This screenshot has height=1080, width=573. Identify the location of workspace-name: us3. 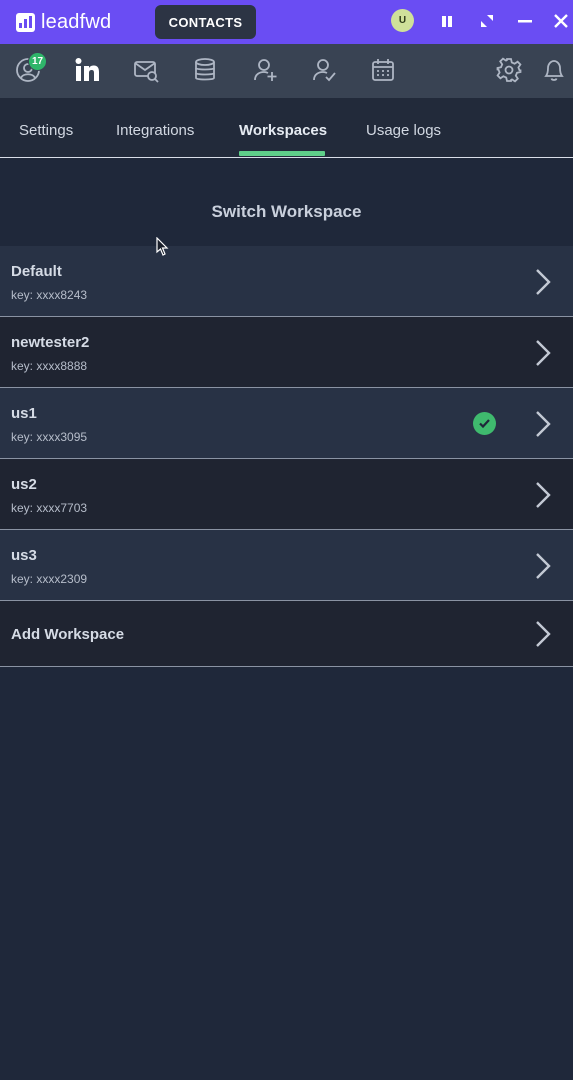
(24, 555).